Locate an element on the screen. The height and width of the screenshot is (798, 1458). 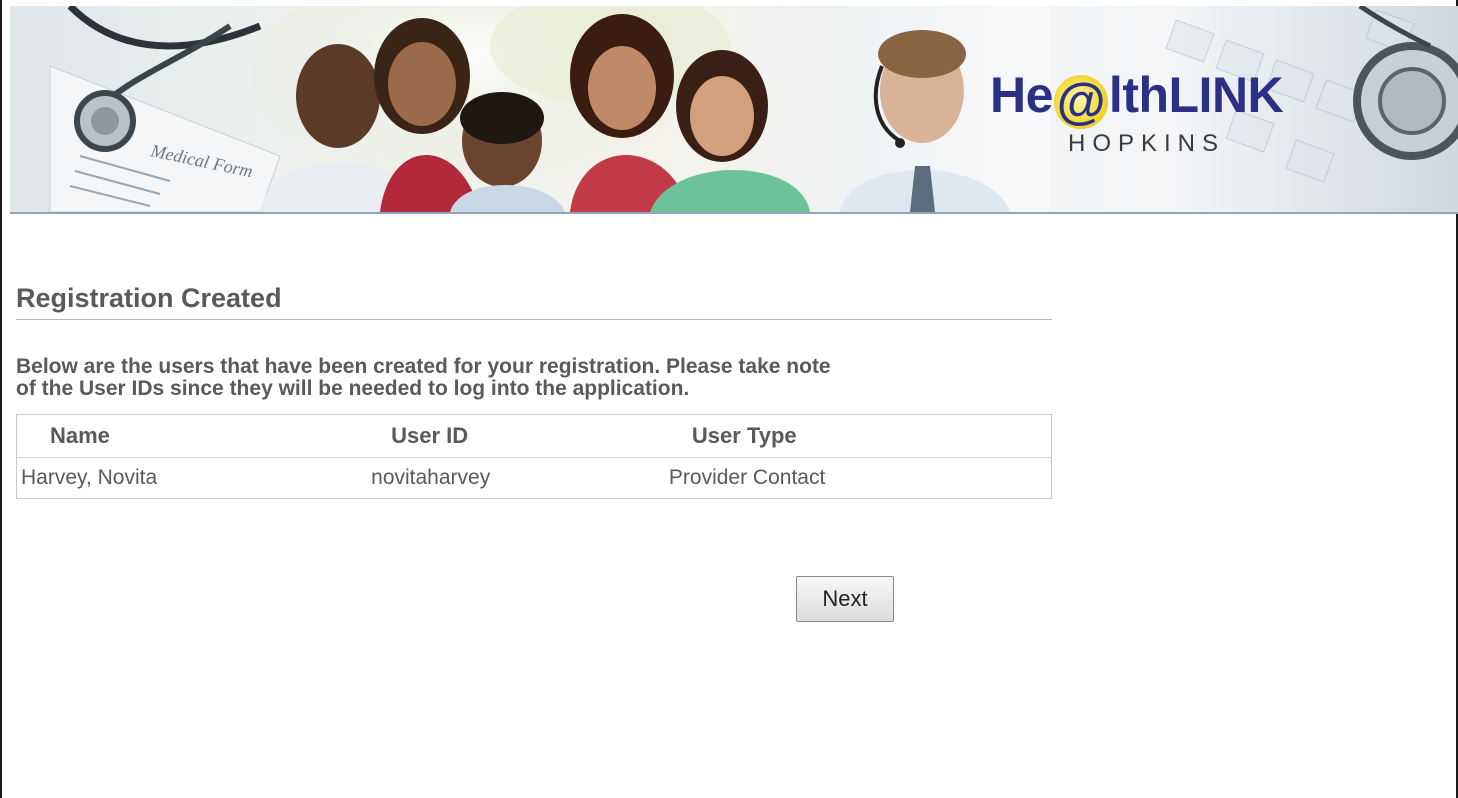
logo-wordmark: He@lthLINK is located at coordinates (1137, 97).